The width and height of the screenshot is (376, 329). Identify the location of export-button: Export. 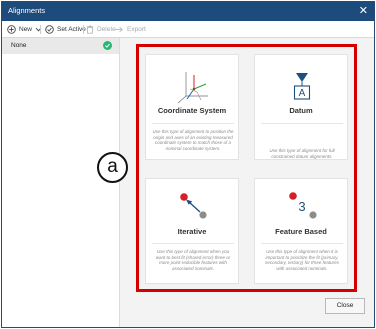
(130, 29).